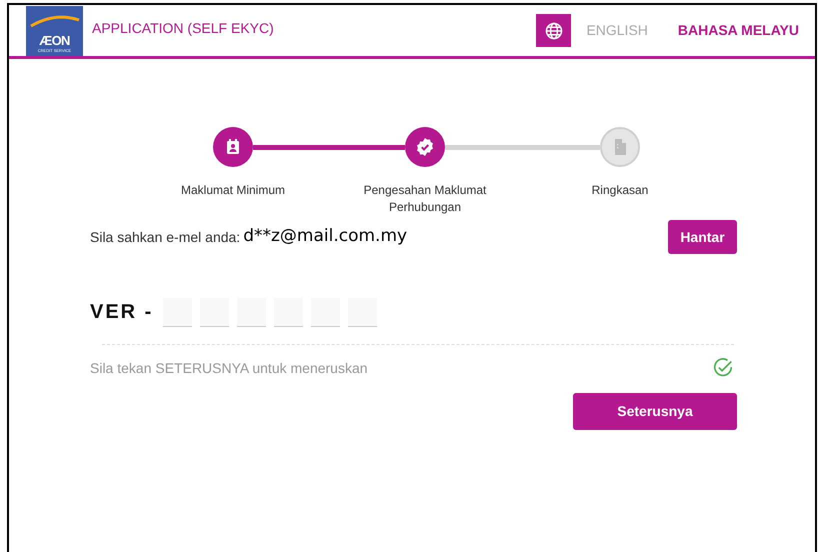  I want to click on language-button, so click(554, 30).